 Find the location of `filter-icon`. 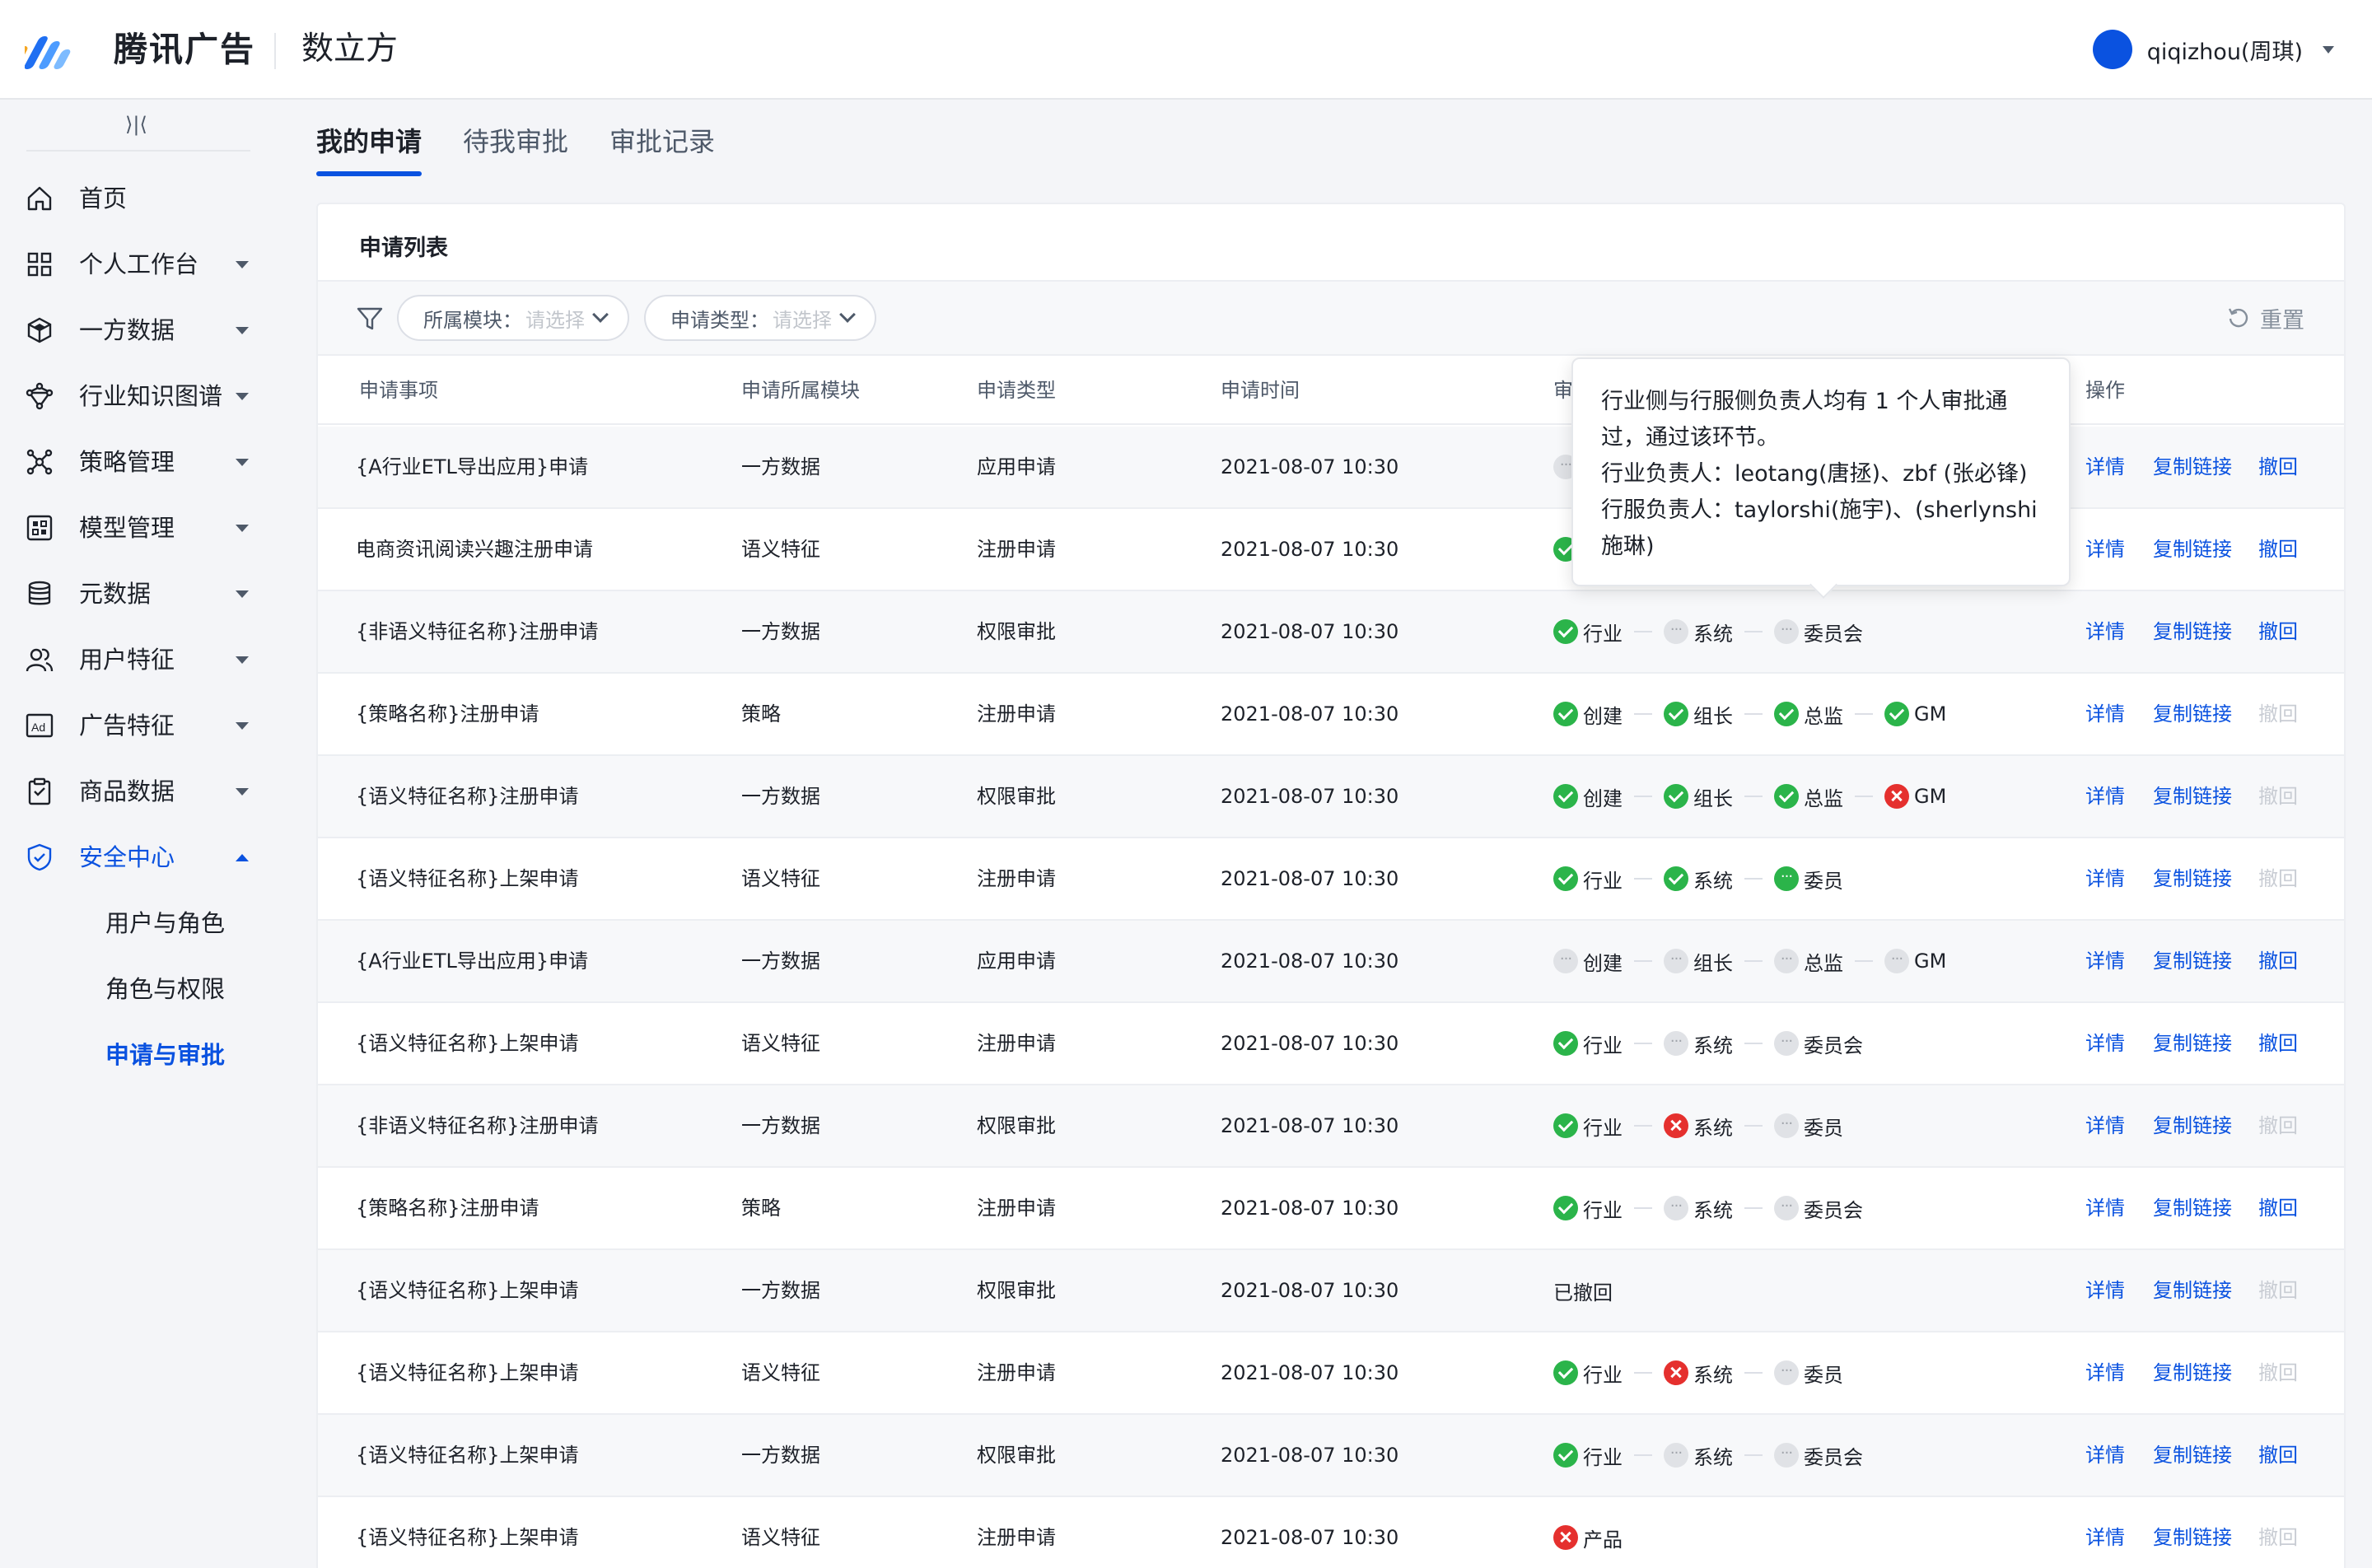

filter-icon is located at coordinates (370, 319).